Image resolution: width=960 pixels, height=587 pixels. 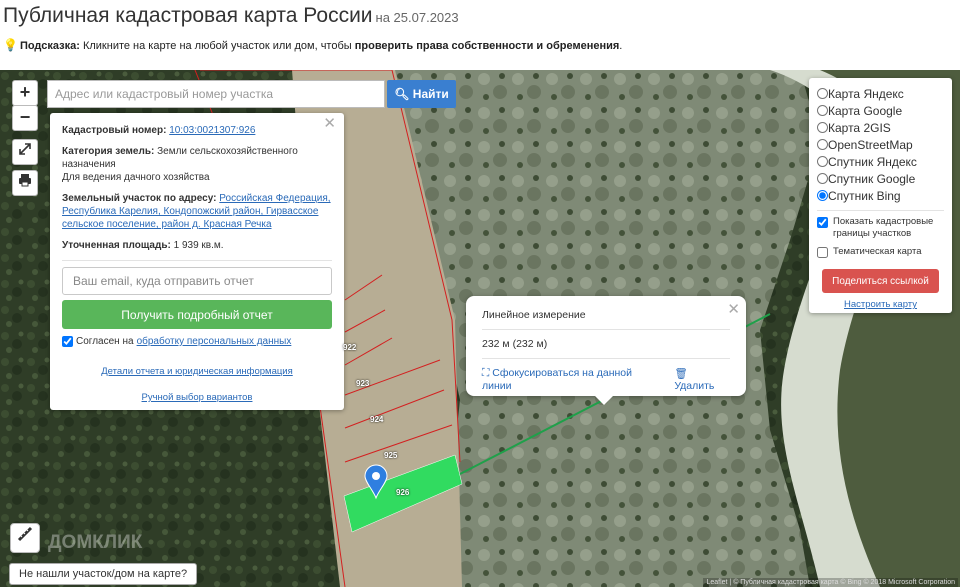 I want to click on plot-label: 924, so click(x=377, y=419).